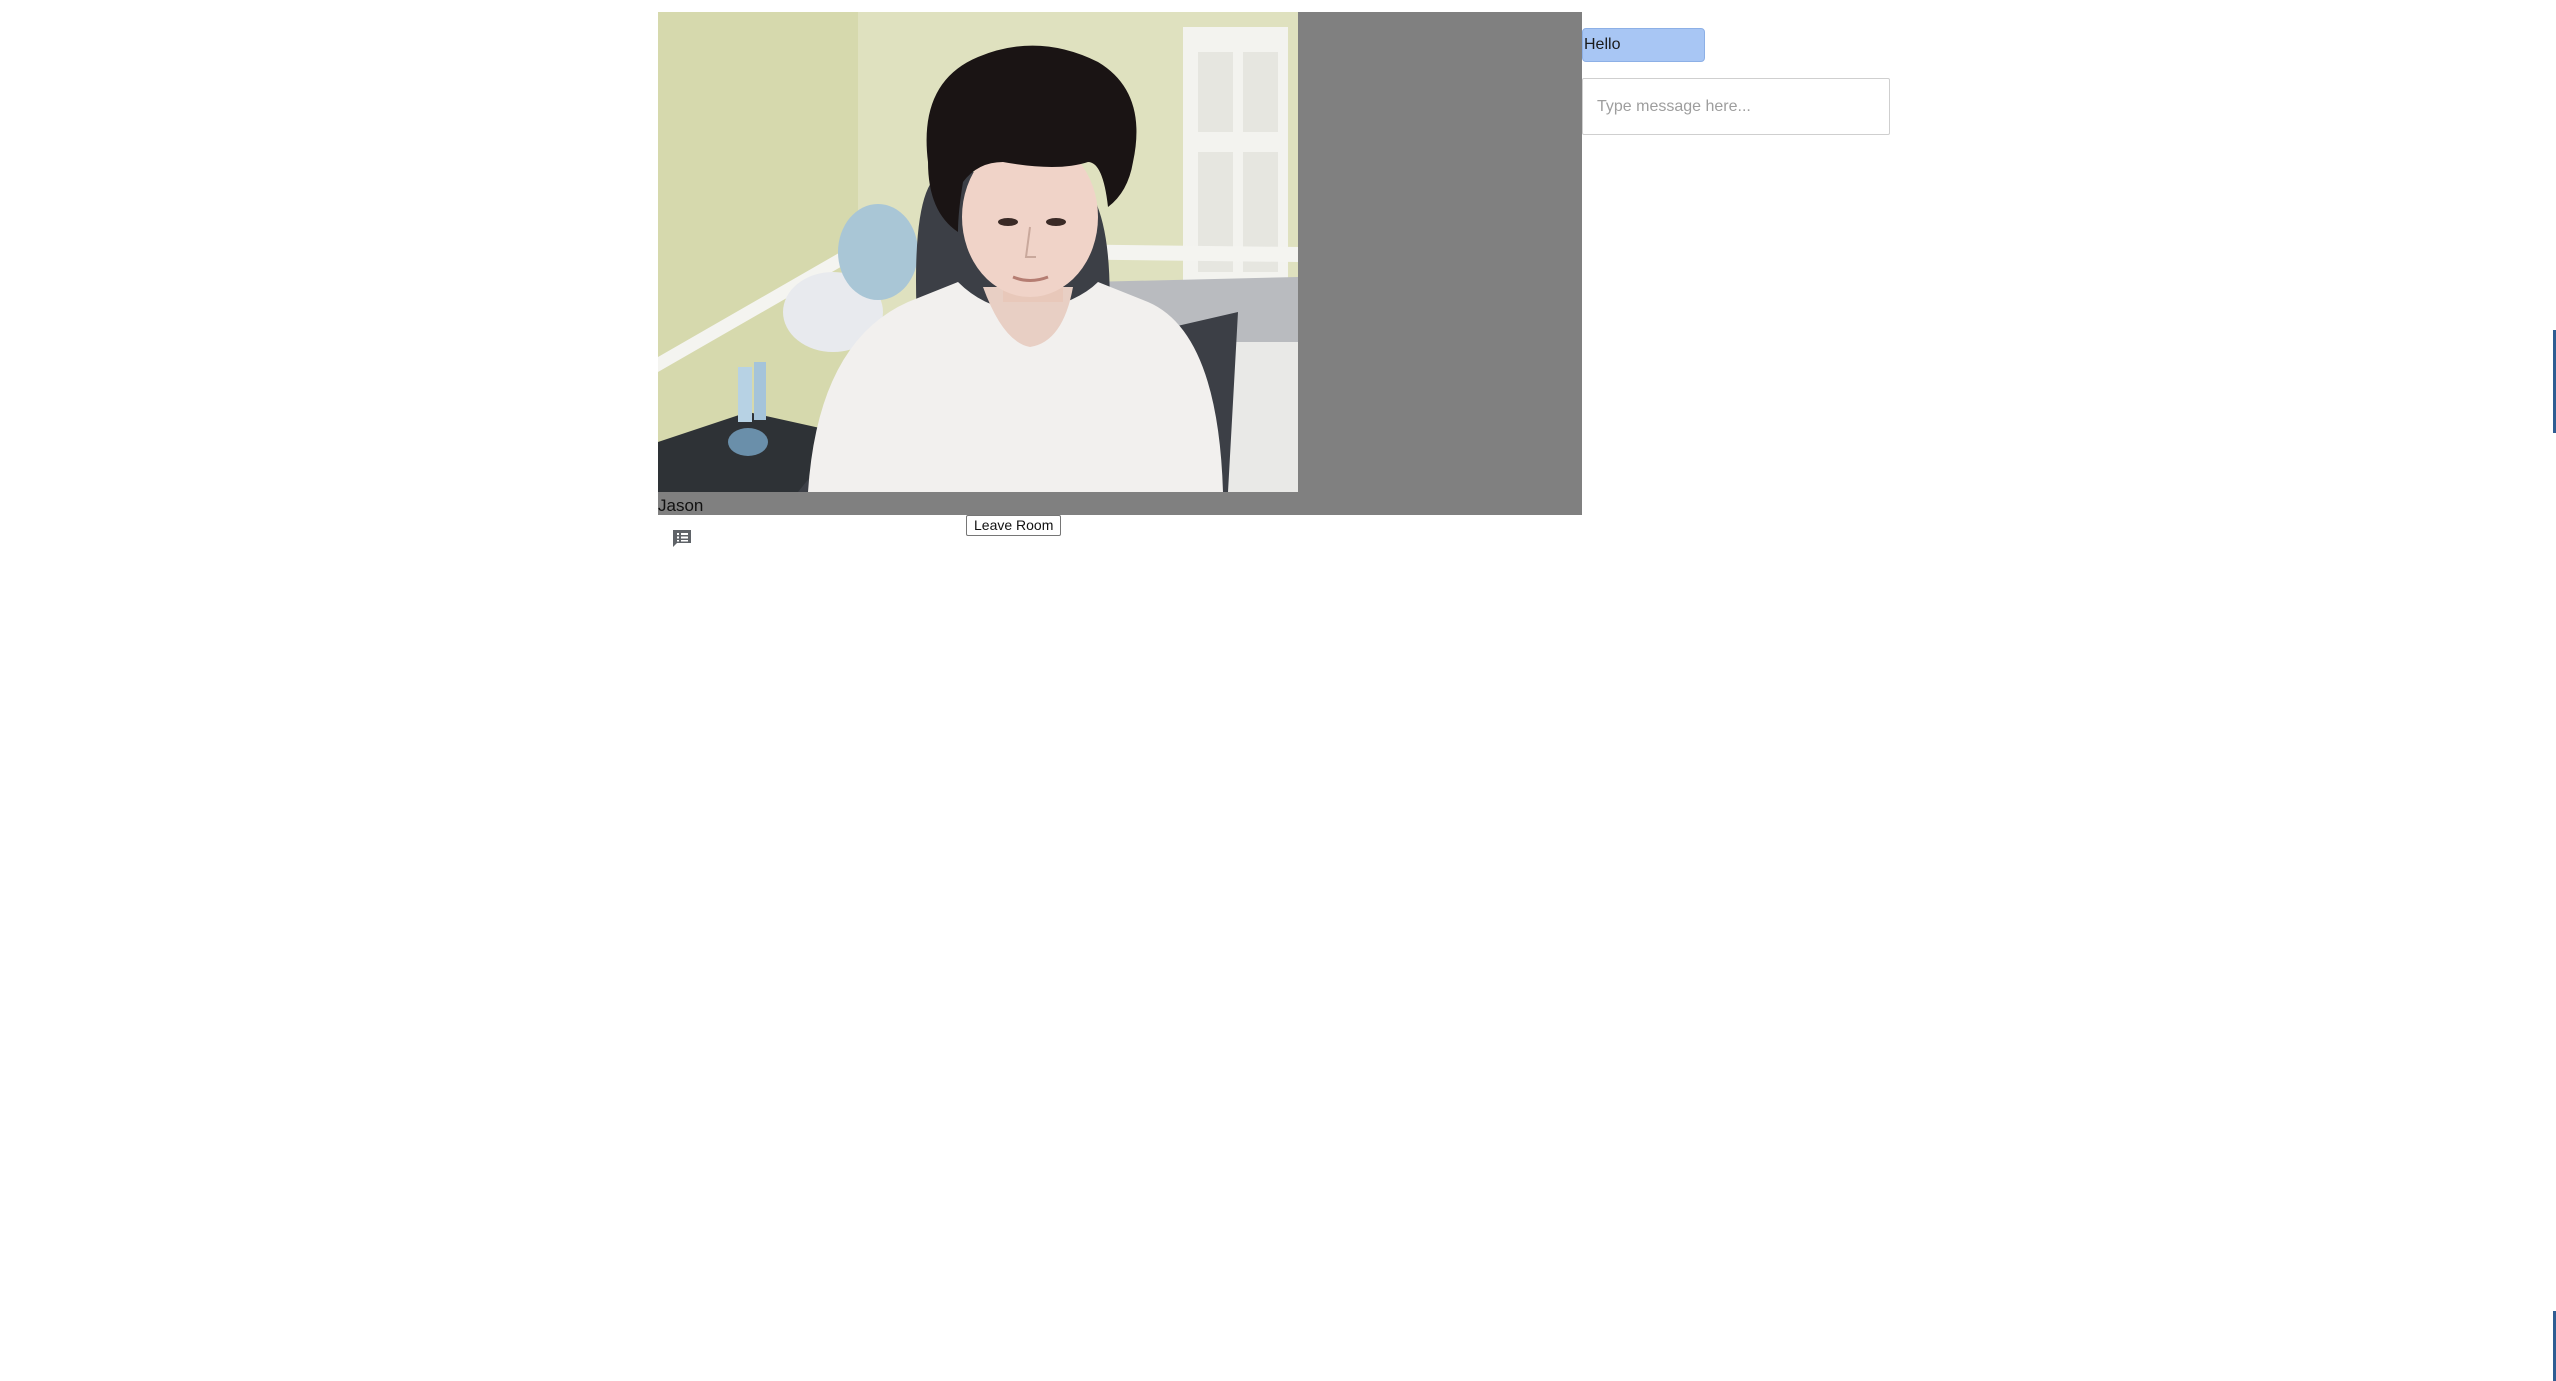 The height and width of the screenshot is (1381, 2556). I want to click on chat-list-icon, so click(682, 538).